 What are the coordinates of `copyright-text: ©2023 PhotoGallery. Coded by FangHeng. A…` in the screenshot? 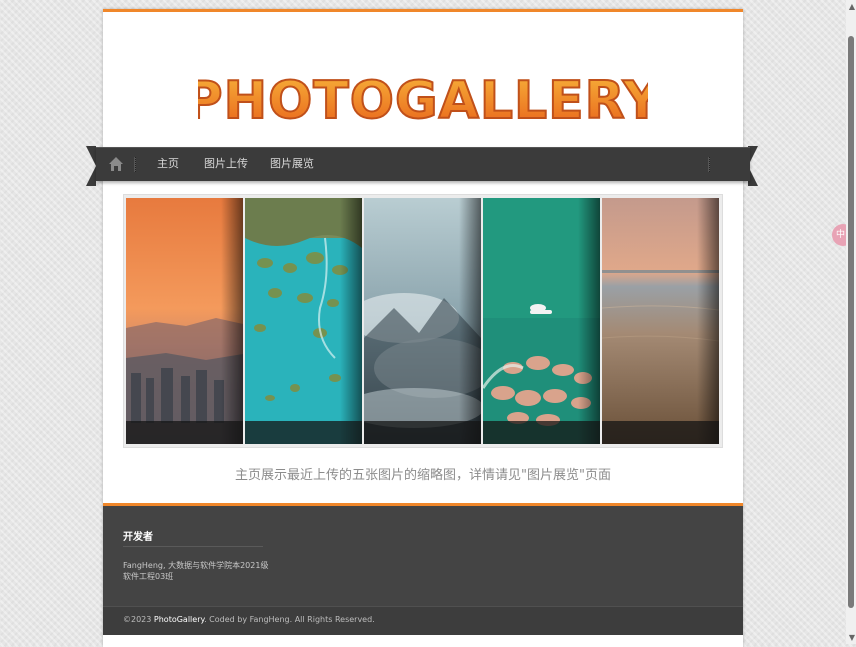 It's located at (249, 619).